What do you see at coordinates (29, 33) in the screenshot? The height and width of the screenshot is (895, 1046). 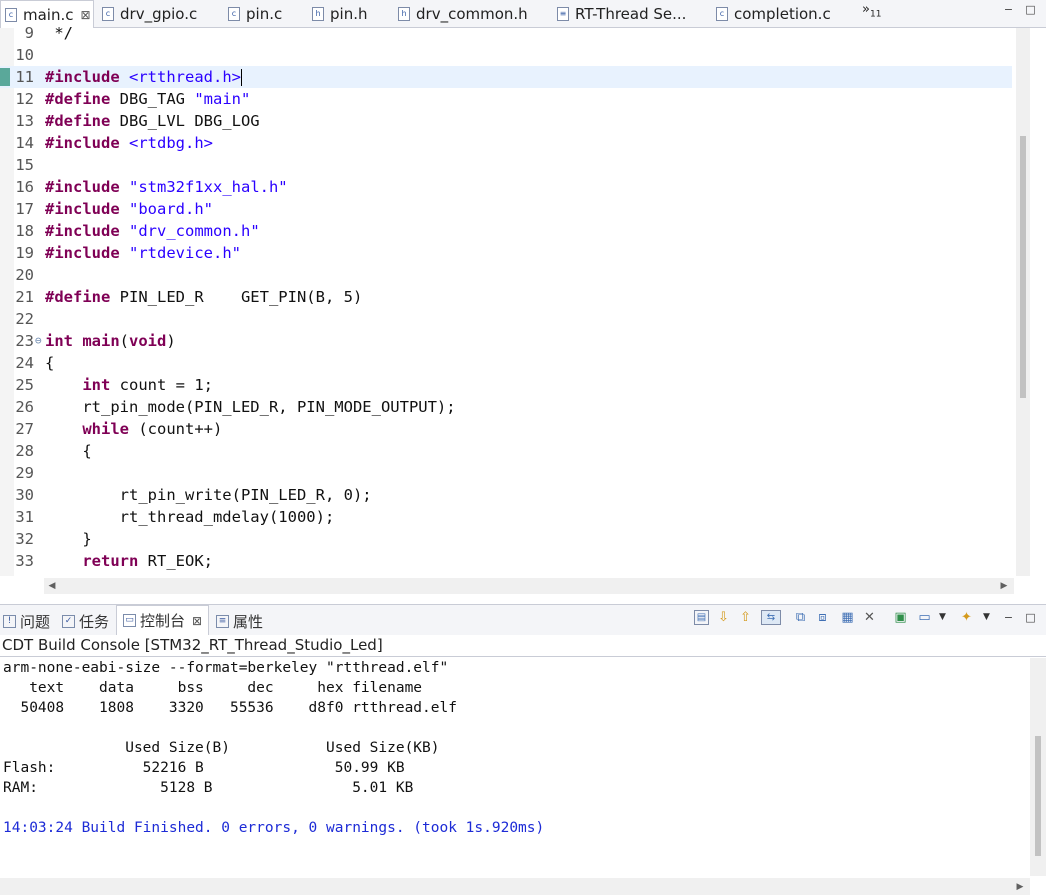 I see `line-number: 9` at bounding box center [29, 33].